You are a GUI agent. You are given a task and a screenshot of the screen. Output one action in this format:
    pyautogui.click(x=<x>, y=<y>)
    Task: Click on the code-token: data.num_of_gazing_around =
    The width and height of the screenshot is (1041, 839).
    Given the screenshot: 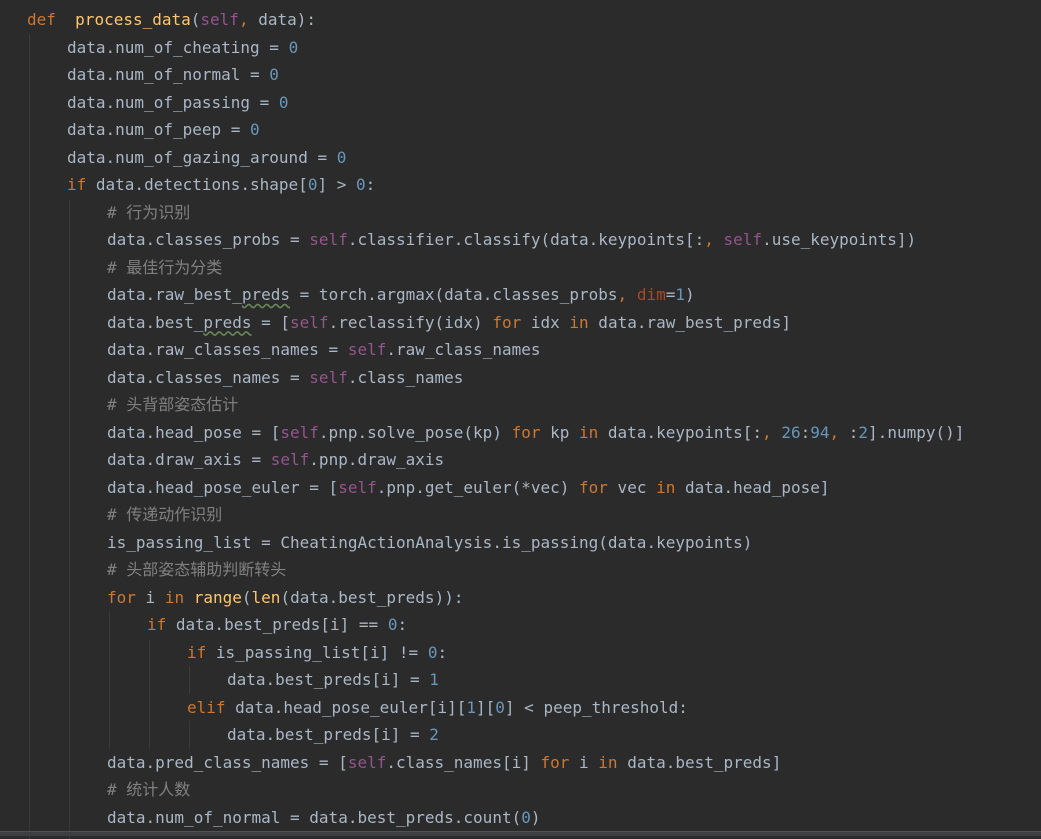 What is the action you would take?
    pyautogui.click(x=202, y=157)
    